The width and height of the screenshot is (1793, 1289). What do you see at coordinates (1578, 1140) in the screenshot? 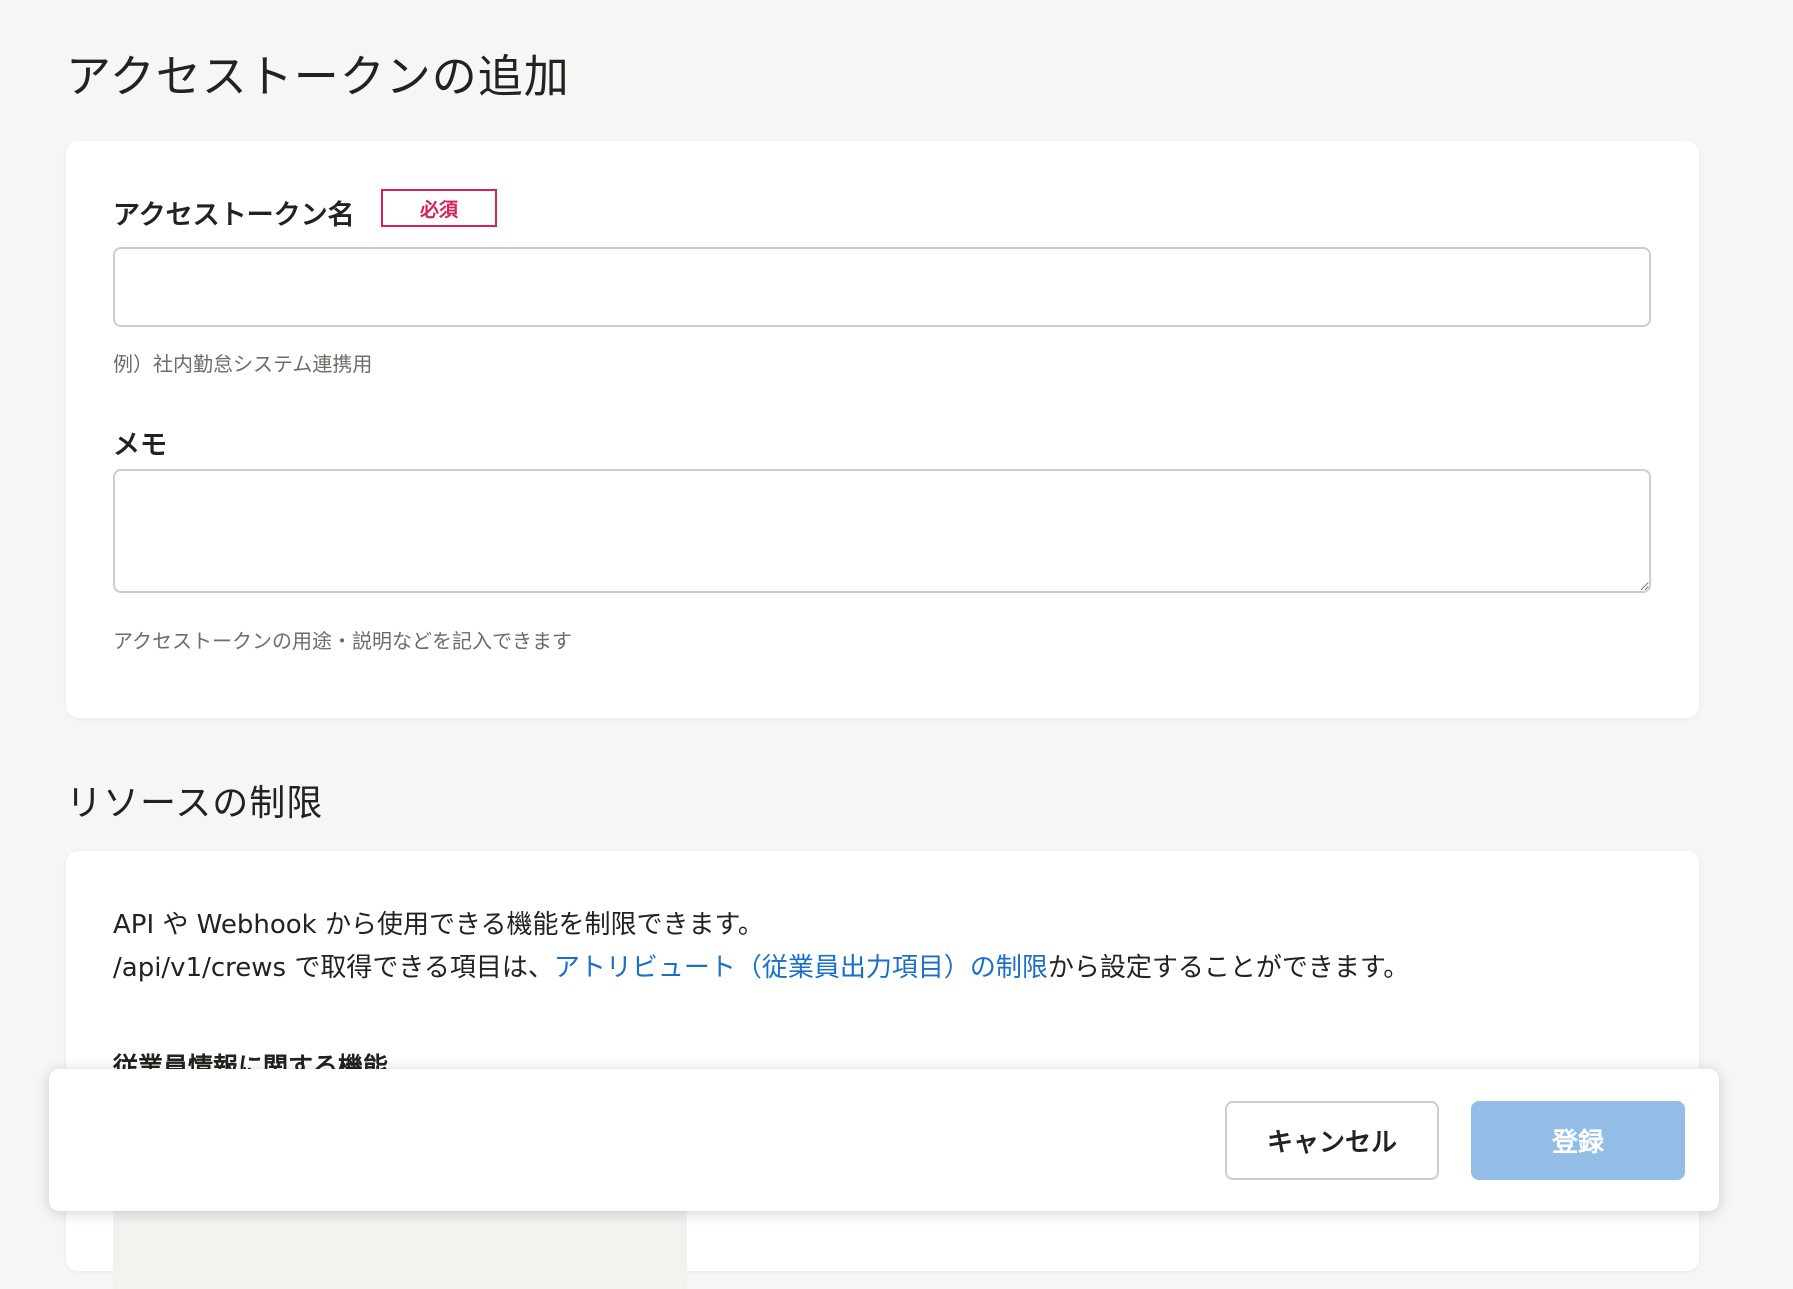
I see `submit-button: 登録` at bounding box center [1578, 1140].